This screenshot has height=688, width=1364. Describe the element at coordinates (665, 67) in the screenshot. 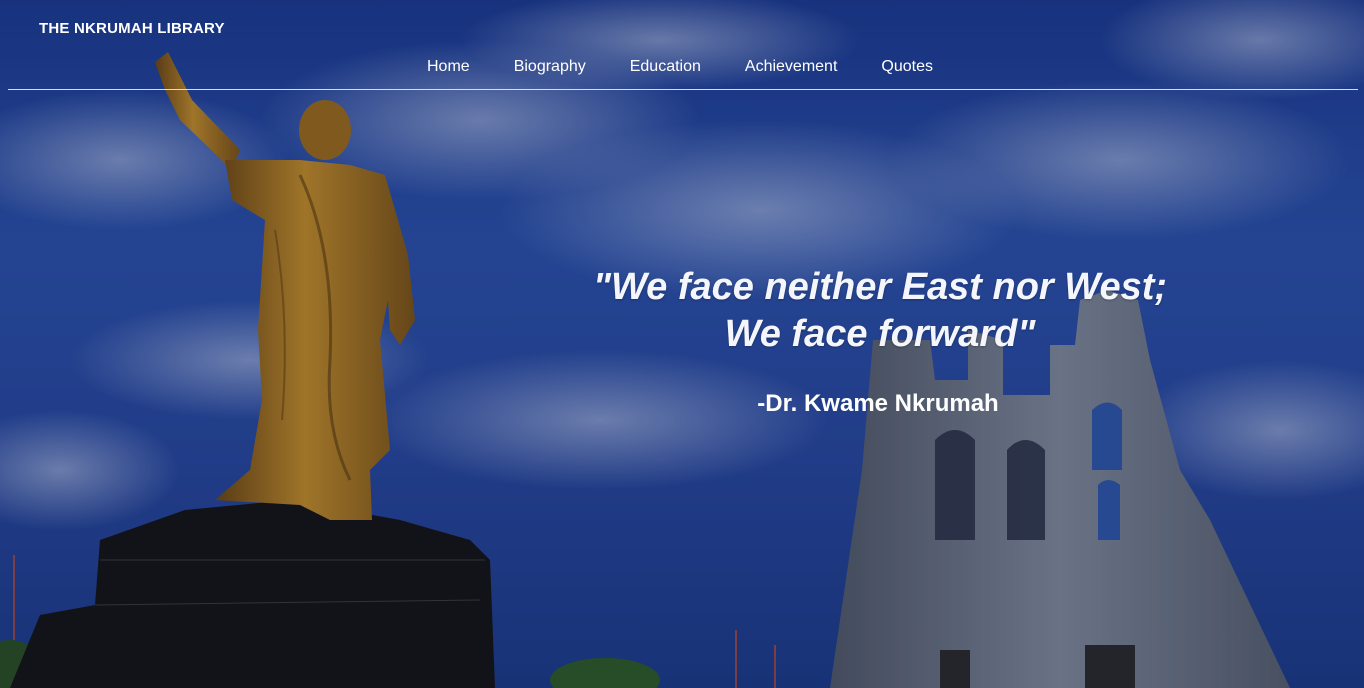

I see `nav-link-education: Education` at that location.